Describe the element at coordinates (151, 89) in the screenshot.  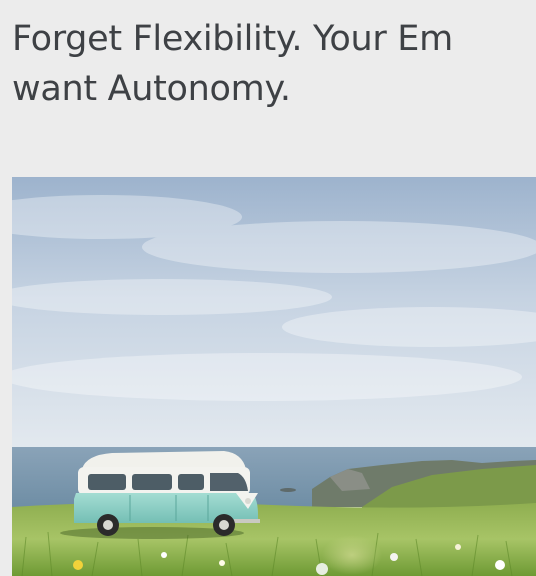
I see `headline-line-2: want Autonomy.` at that location.